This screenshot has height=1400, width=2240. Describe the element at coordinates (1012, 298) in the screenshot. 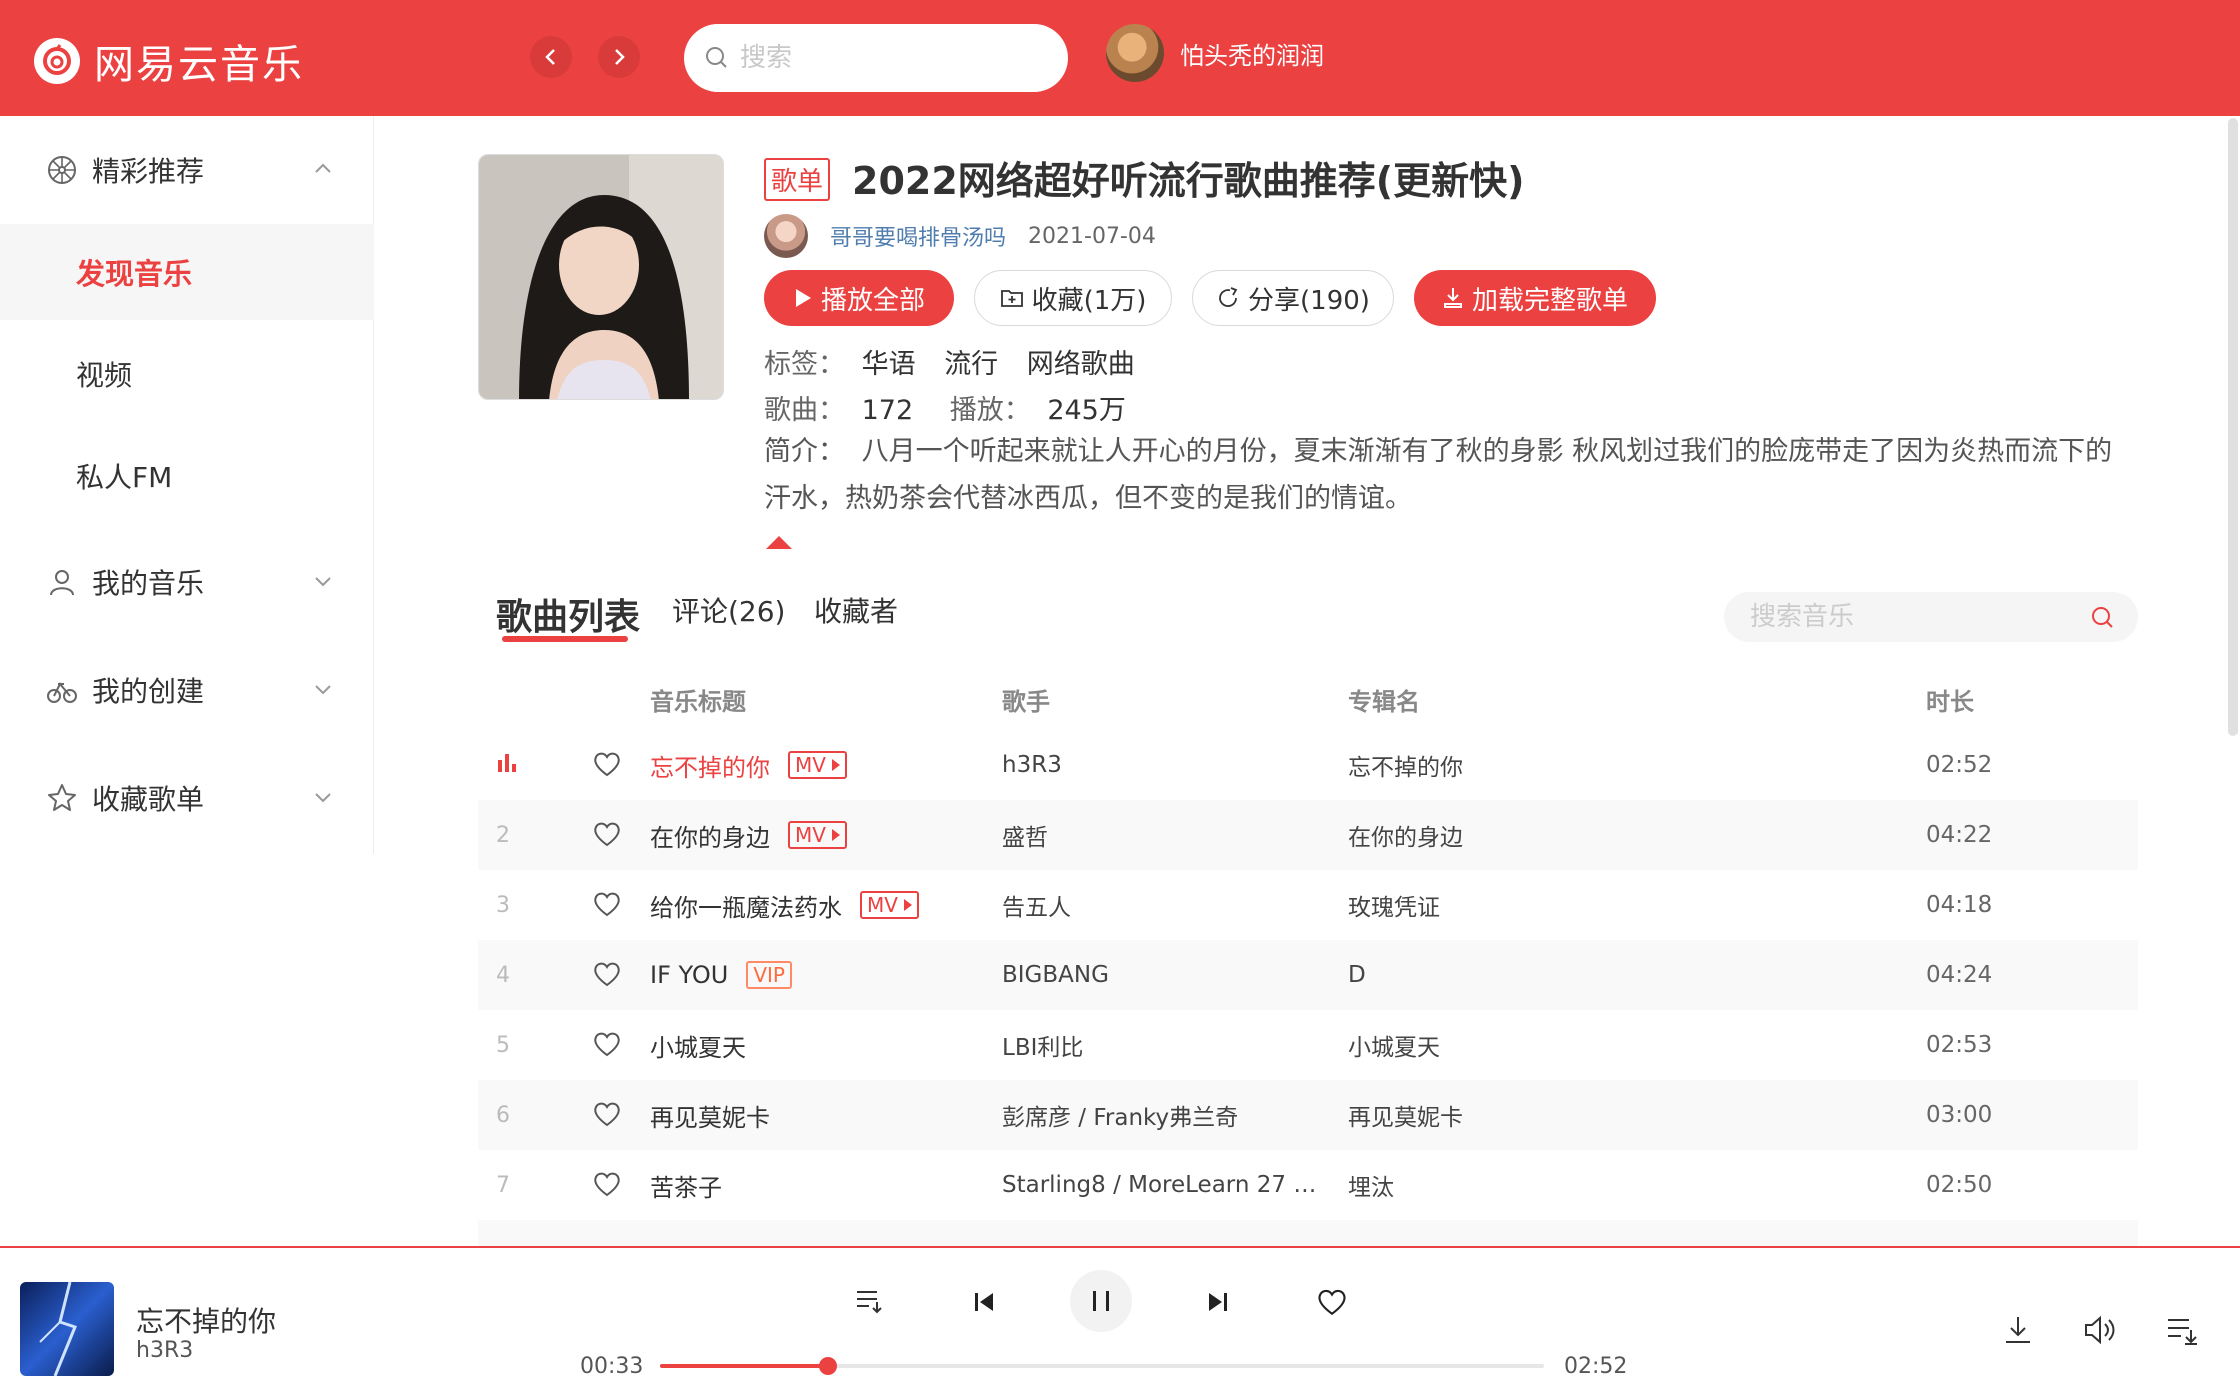

I see `folder-add-icon` at that location.